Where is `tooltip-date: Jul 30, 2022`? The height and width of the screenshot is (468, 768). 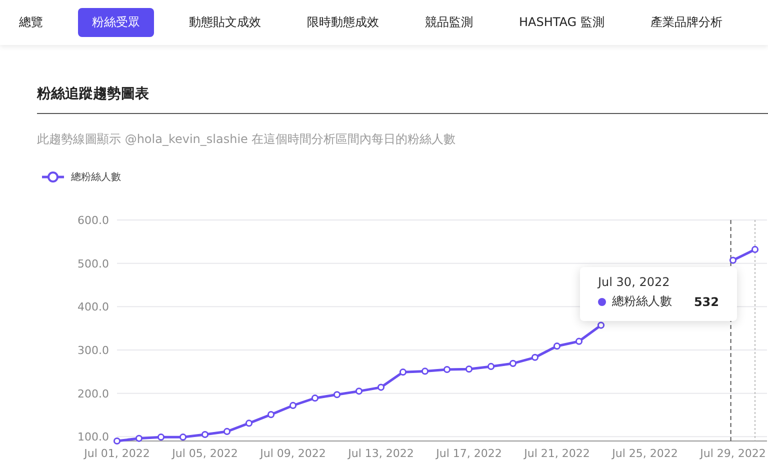
tooltip-date: Jul 30, 2022 is located at coordinates (634, 282).